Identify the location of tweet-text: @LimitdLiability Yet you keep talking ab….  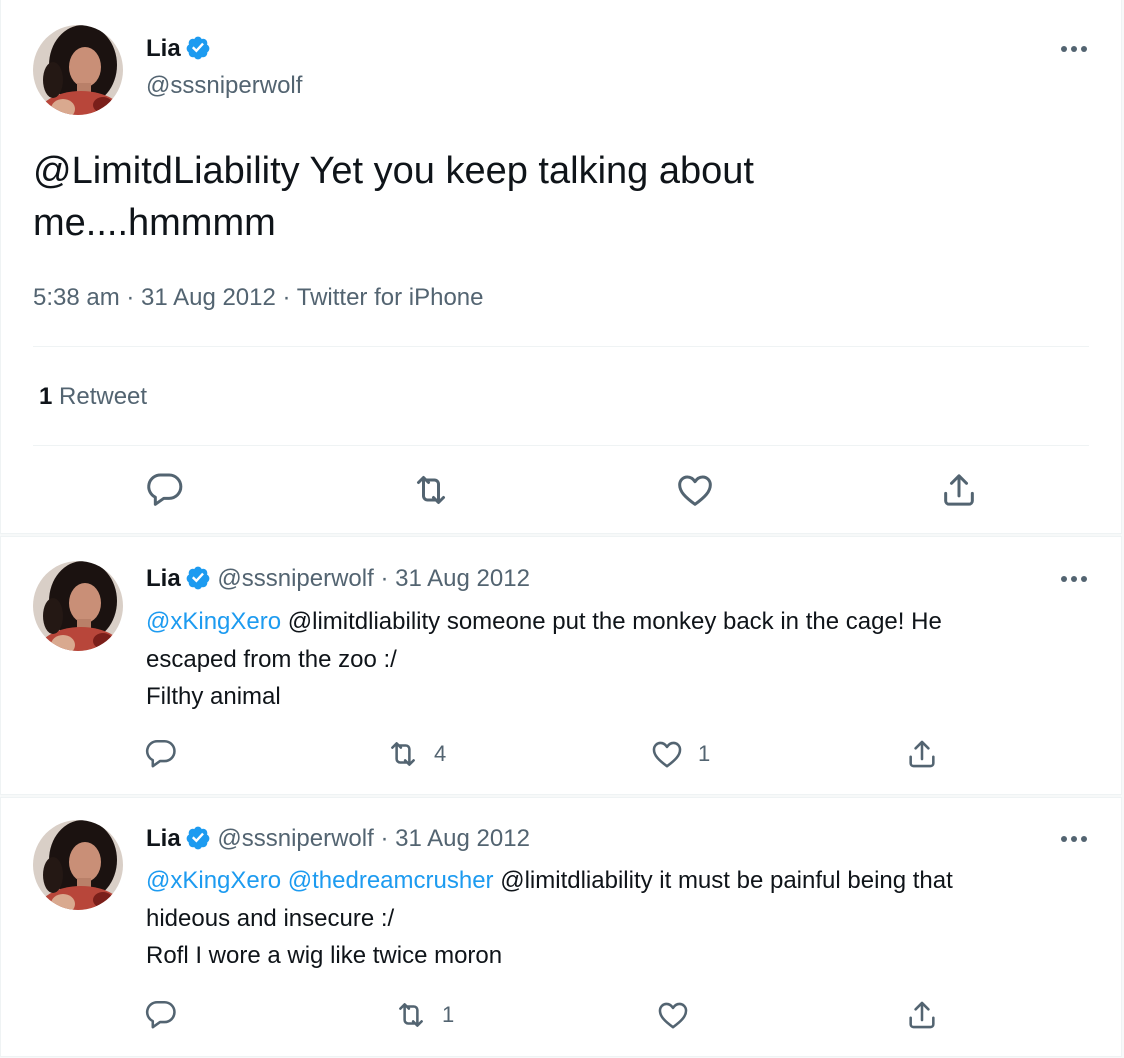
(563, 197).